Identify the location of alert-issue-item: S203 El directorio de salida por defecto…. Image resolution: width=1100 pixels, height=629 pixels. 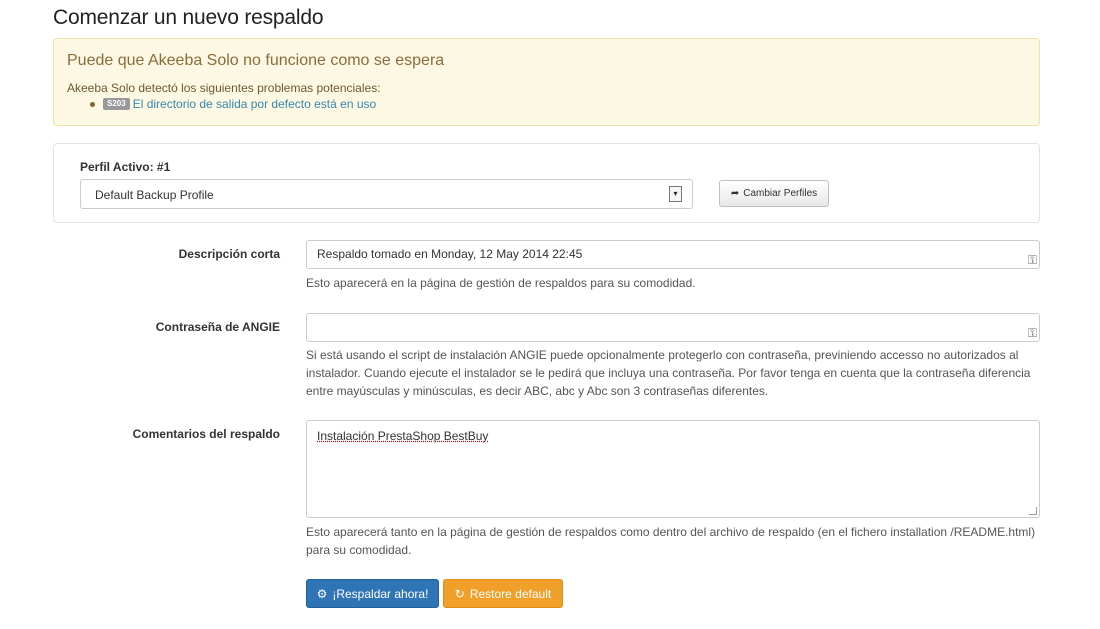
(233, 104).